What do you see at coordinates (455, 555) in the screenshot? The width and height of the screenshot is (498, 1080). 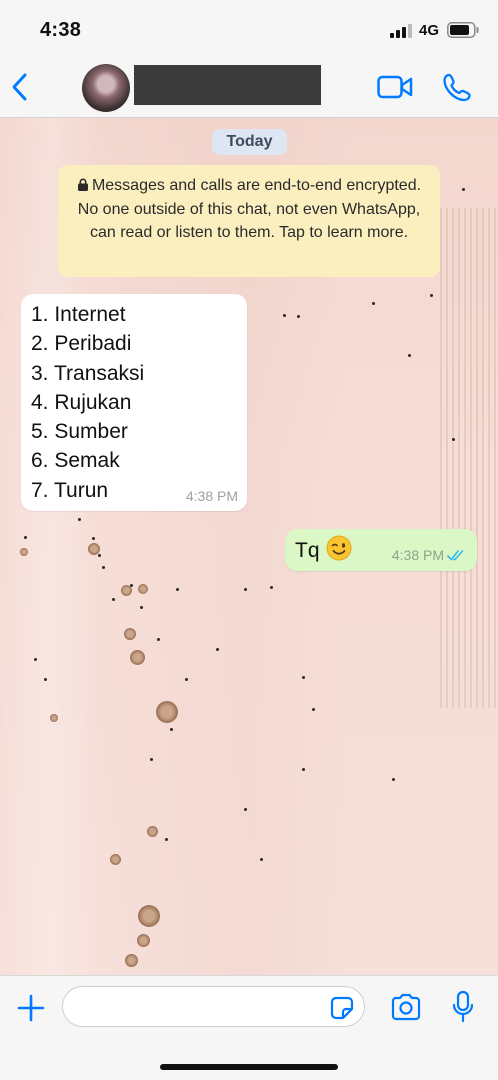 I see `double-check-icon` at bounding box center [455, 555].